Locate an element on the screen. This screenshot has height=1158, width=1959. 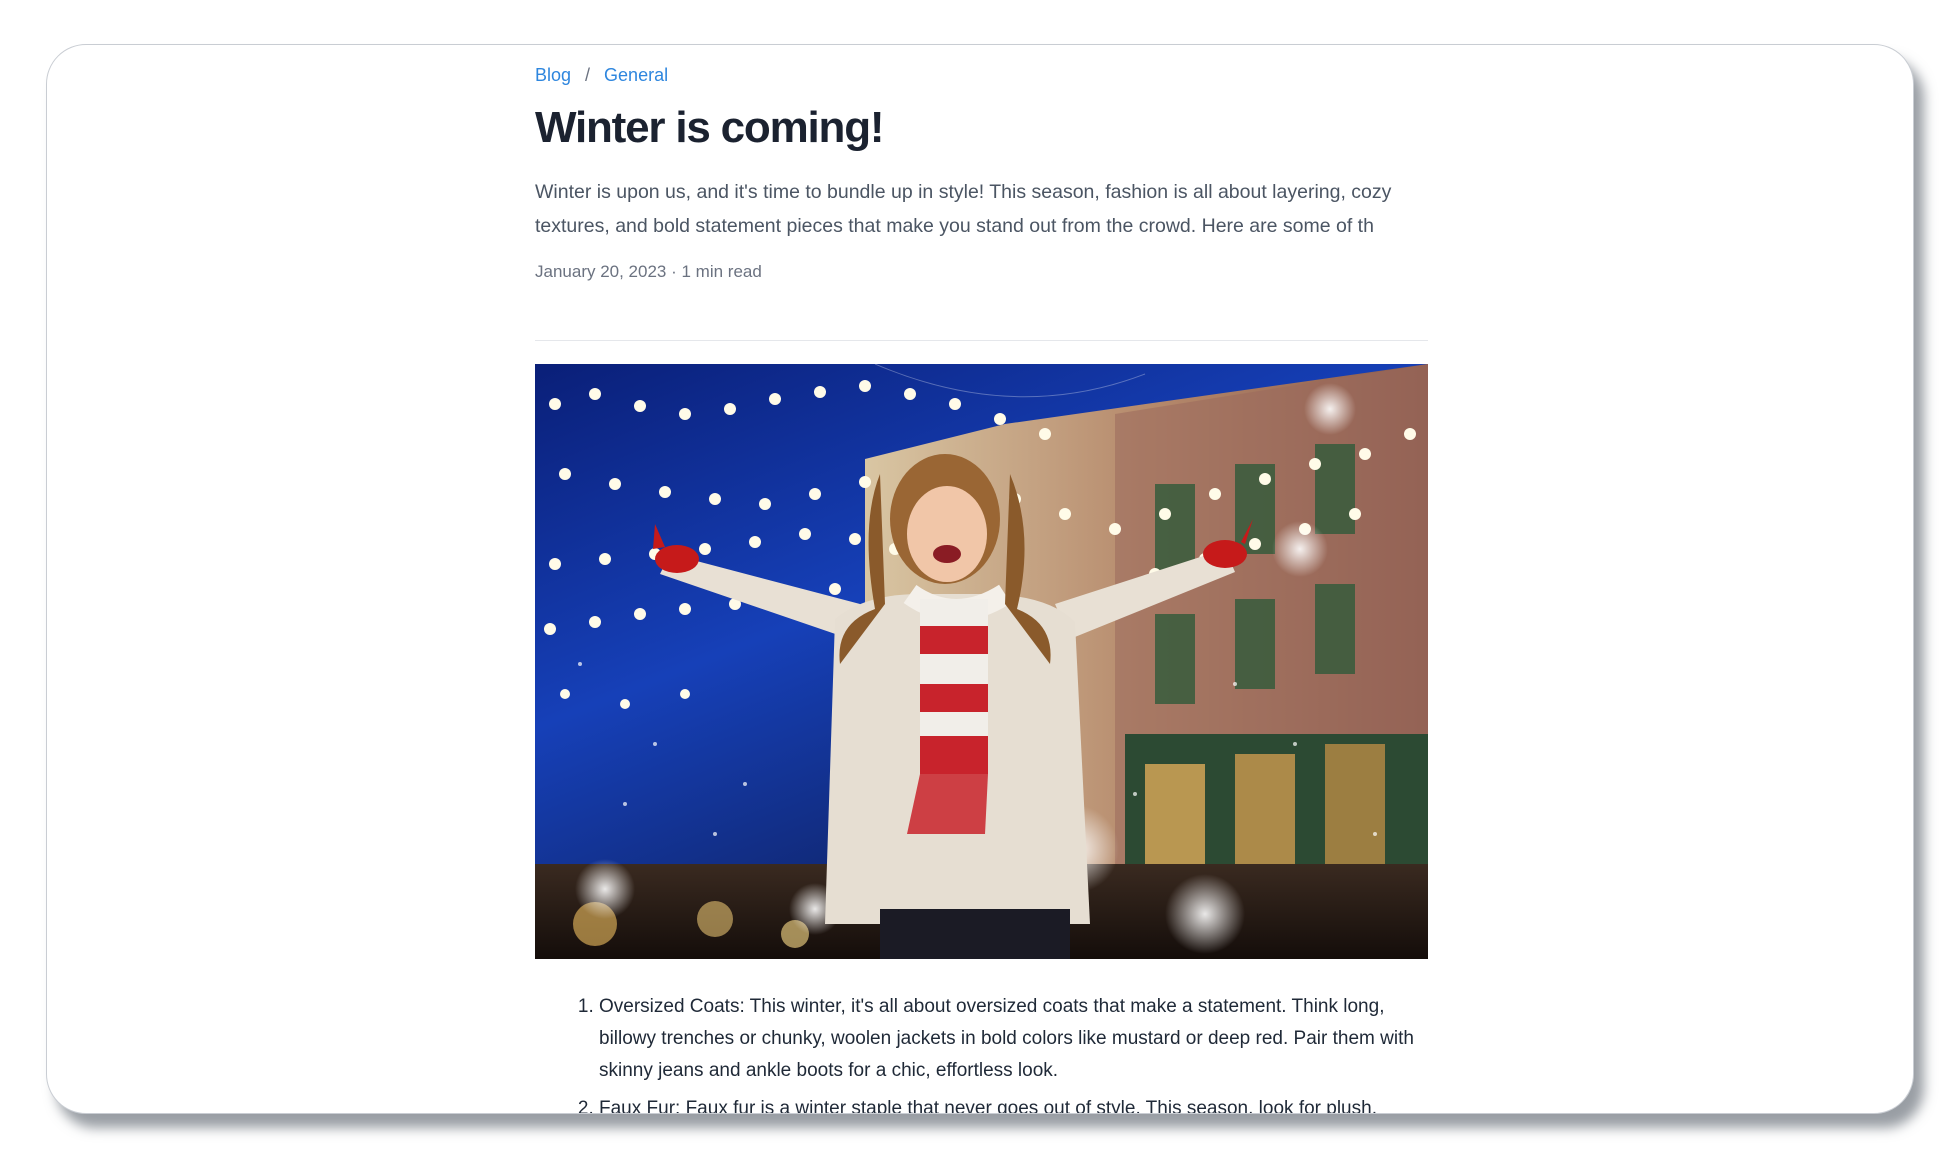
breadcrumb-blog-link: Blog is located at coordinates (553, 75).